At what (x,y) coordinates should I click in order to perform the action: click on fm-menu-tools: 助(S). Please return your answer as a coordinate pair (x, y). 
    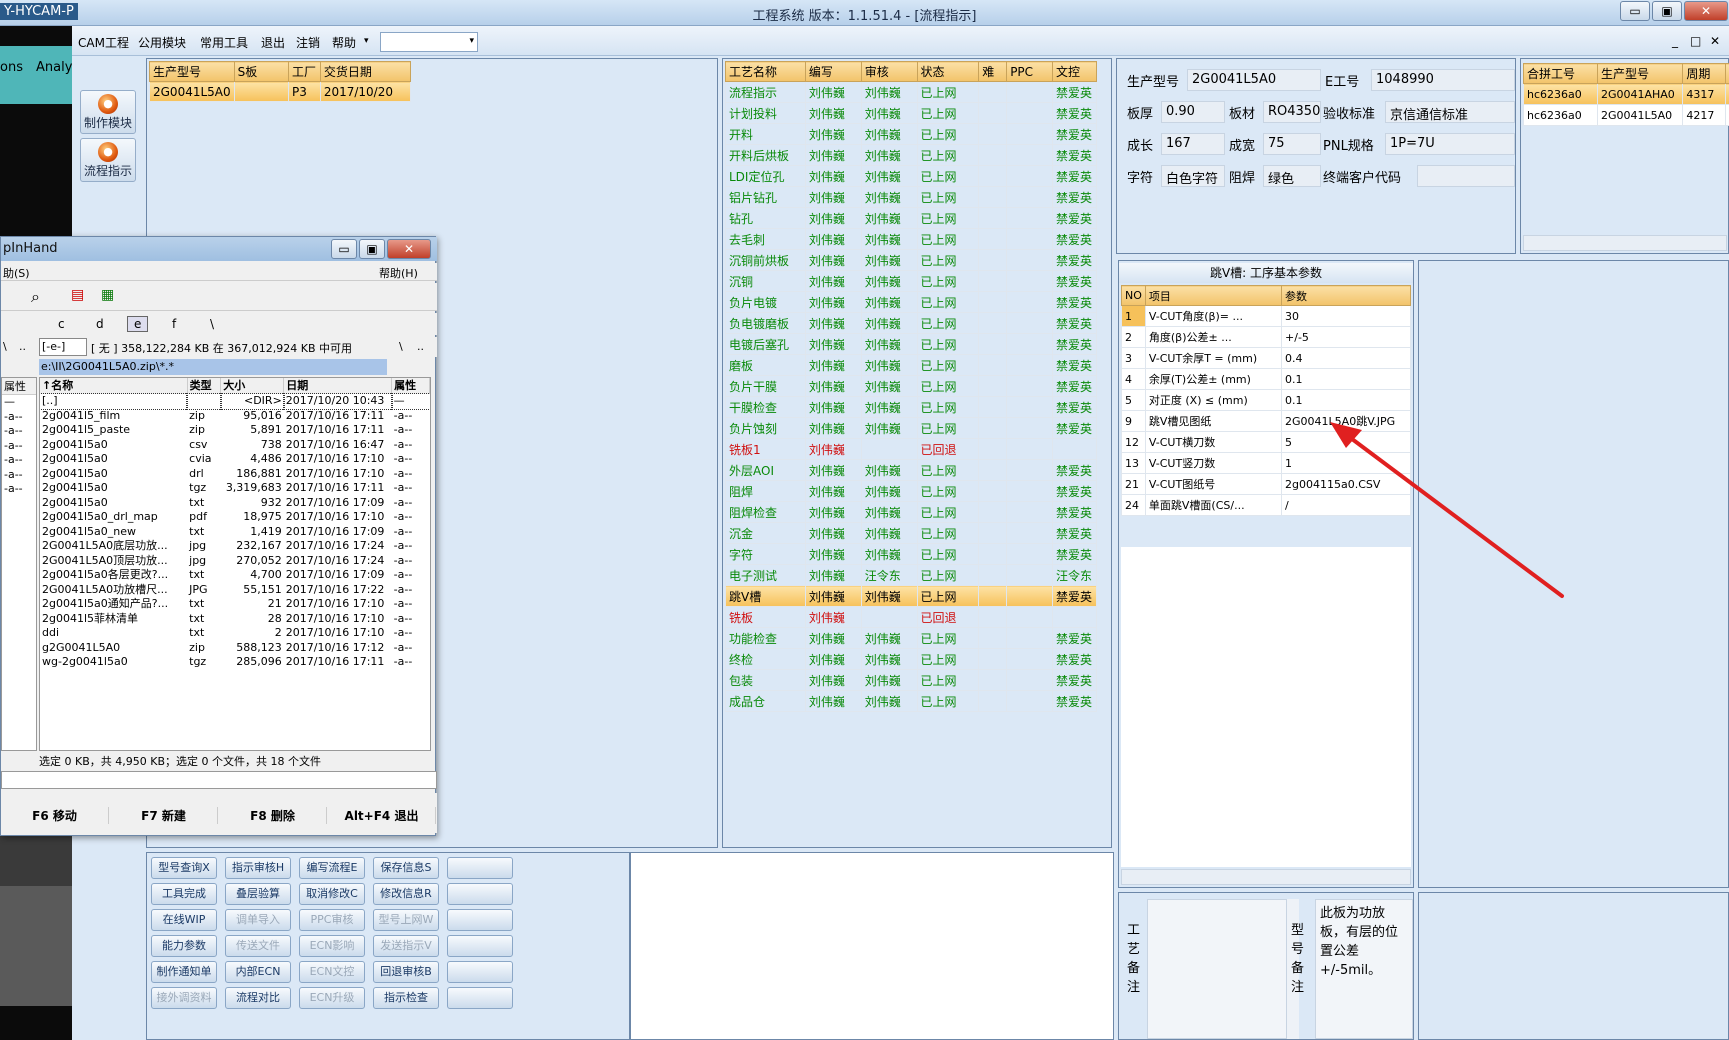
    Looking at the image, I should click on (16, 273).